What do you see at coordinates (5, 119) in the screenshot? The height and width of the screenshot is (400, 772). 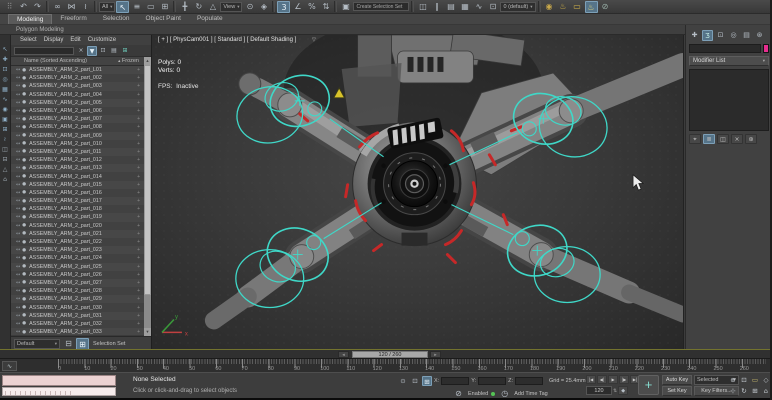 I see `explorer-cameras-icon: ▣` at bounding box center [5, 119].